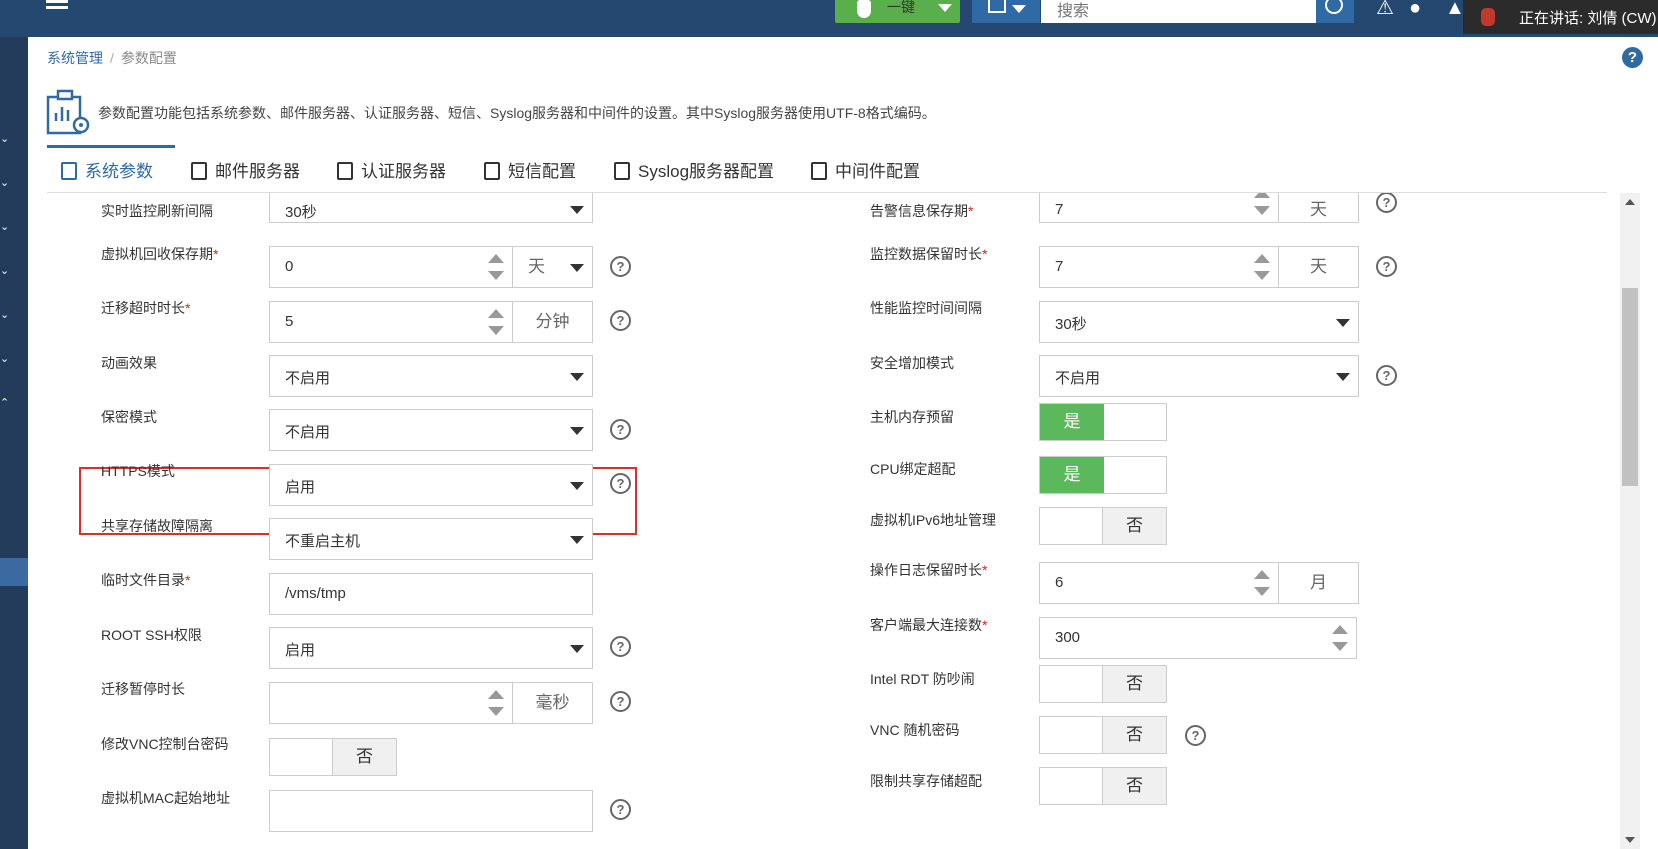  What do you see at coordinates (431, 594) in the screenshot?
I see `temp-dir-input: /vms/tmp` at bounding box center [431, 594].